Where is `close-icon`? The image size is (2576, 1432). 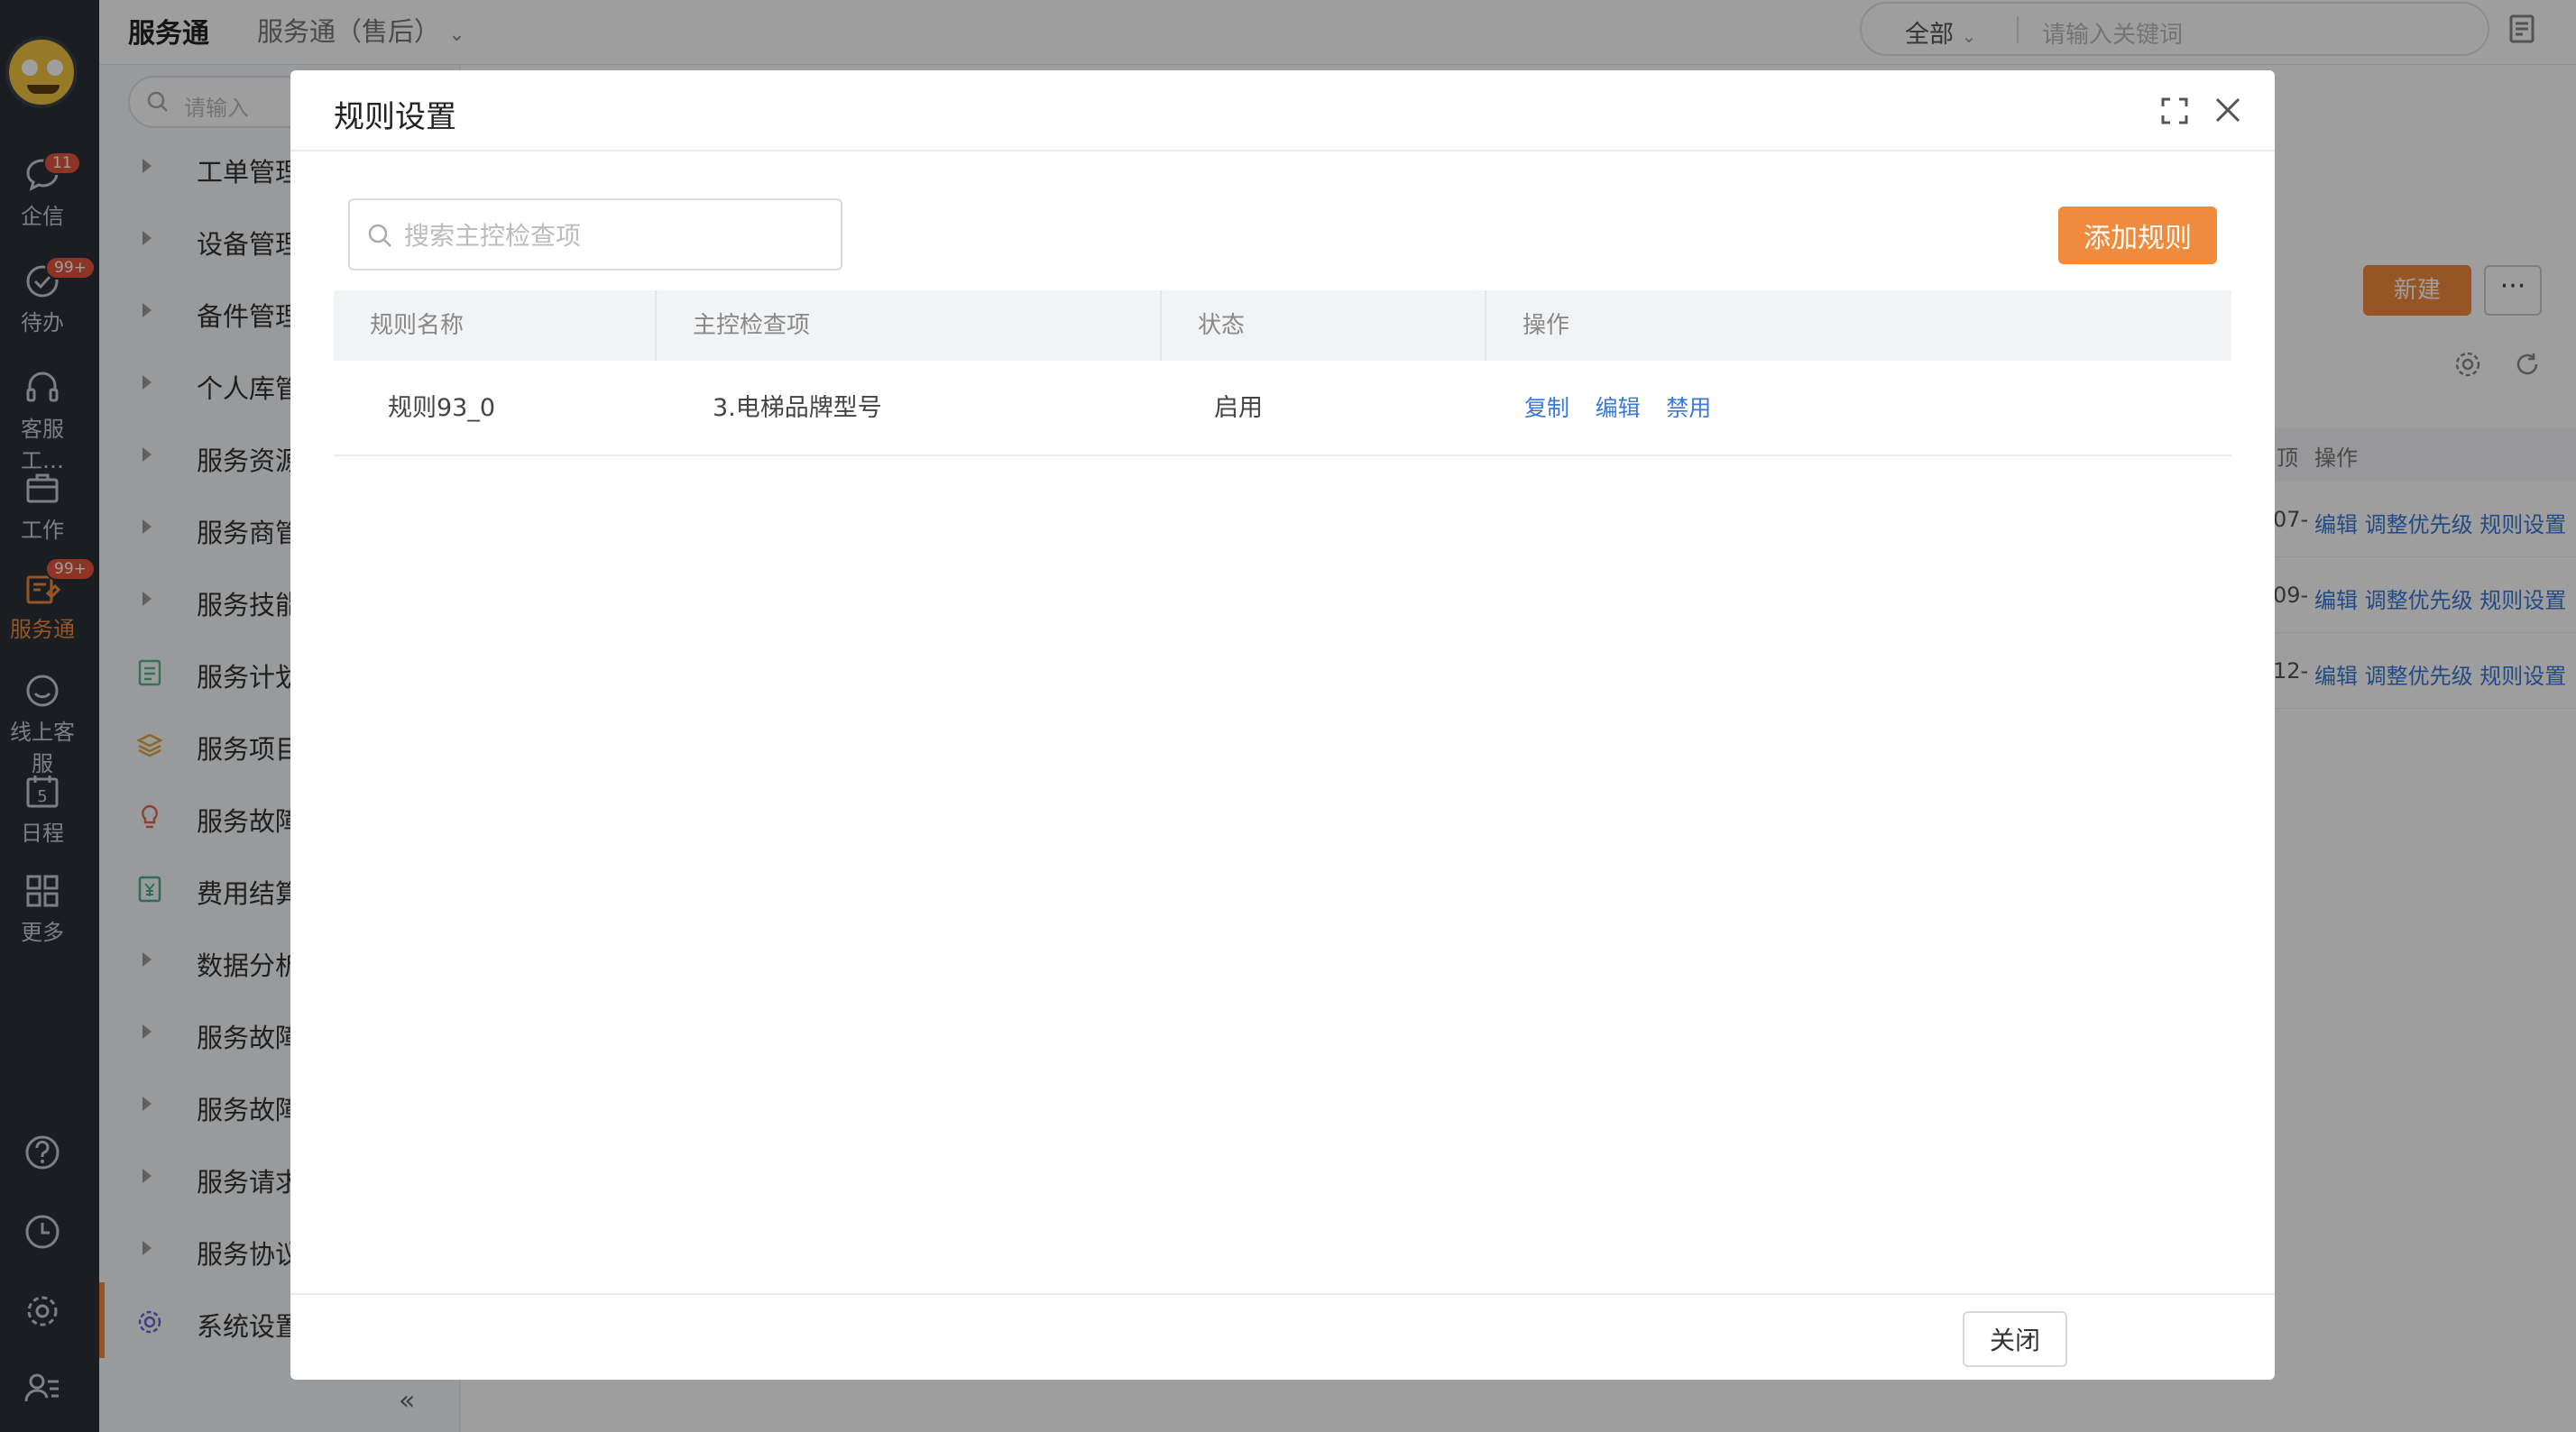 close-icon is located at coordinates (2228, 110).